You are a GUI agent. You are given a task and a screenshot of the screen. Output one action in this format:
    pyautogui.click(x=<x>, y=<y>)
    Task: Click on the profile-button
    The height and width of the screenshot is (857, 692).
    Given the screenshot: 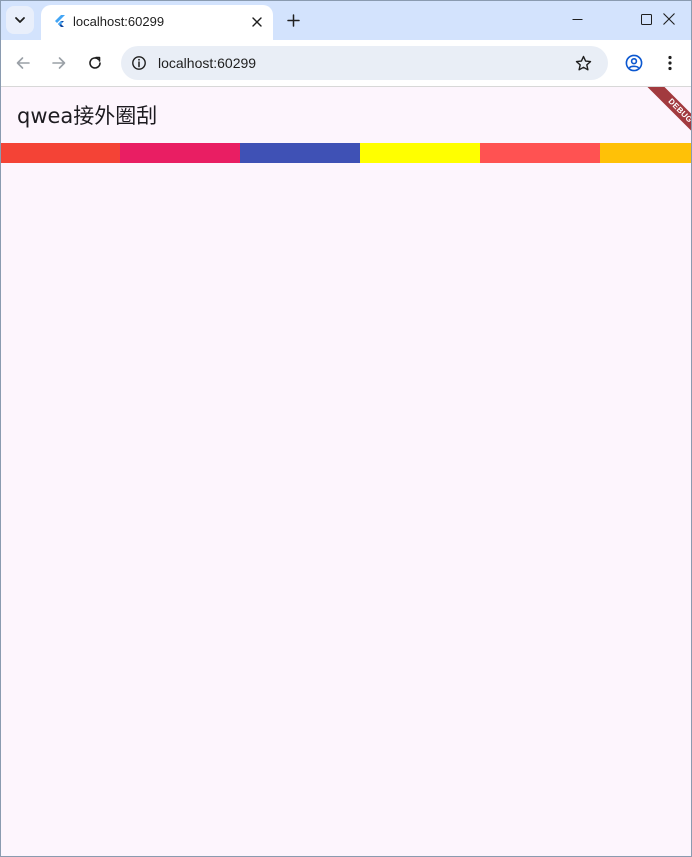 What is the action you would take?
    pyautogui.click(x=634, y=63)
    